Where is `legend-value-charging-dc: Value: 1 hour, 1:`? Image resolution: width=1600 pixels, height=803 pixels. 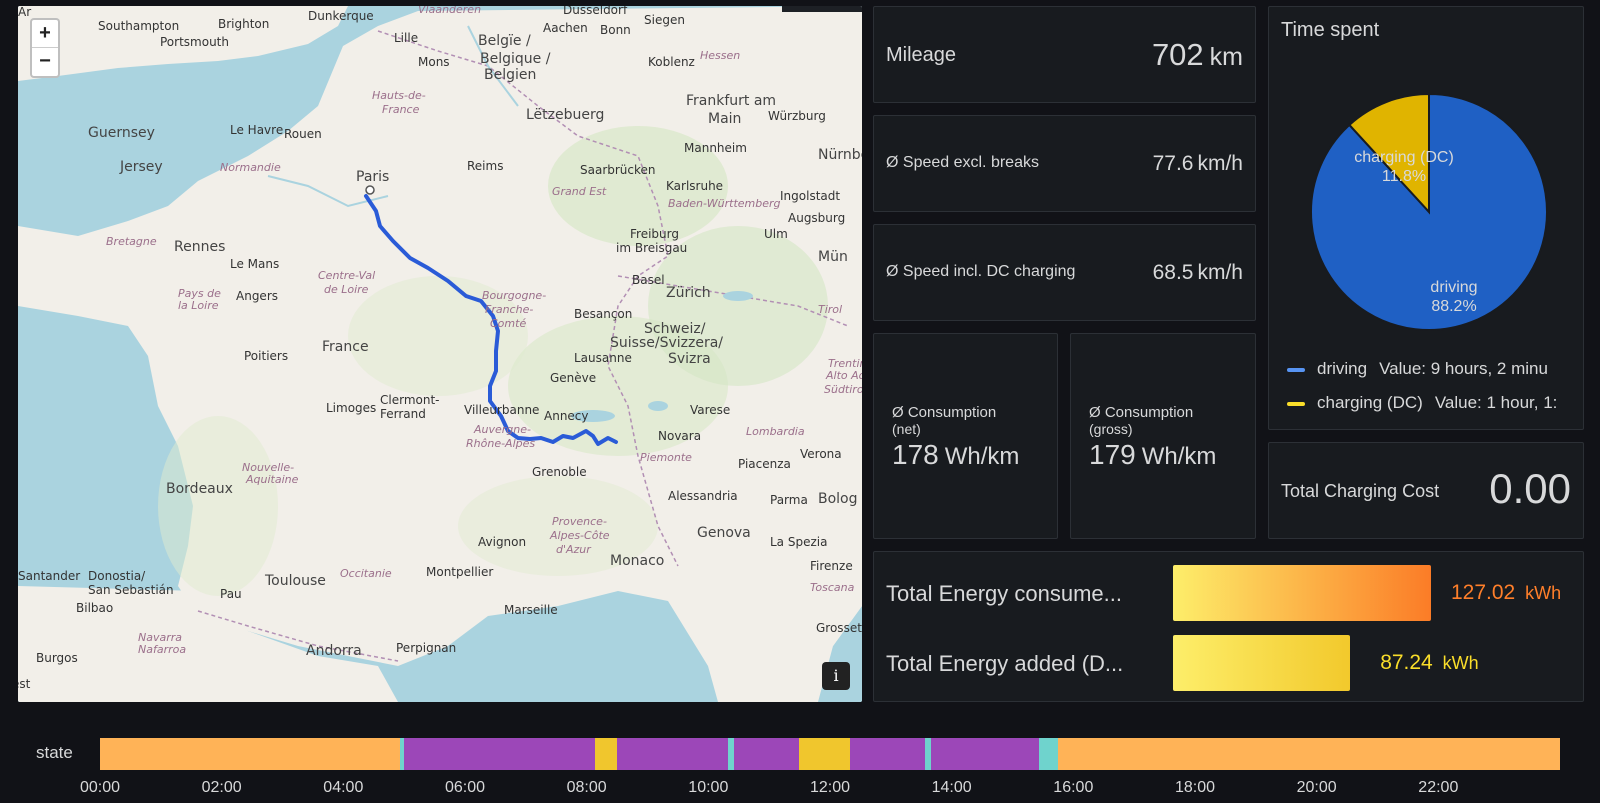 legend-value-charging-dc: Value: 1 hour, 1: is located at coordinates (1496, 402).